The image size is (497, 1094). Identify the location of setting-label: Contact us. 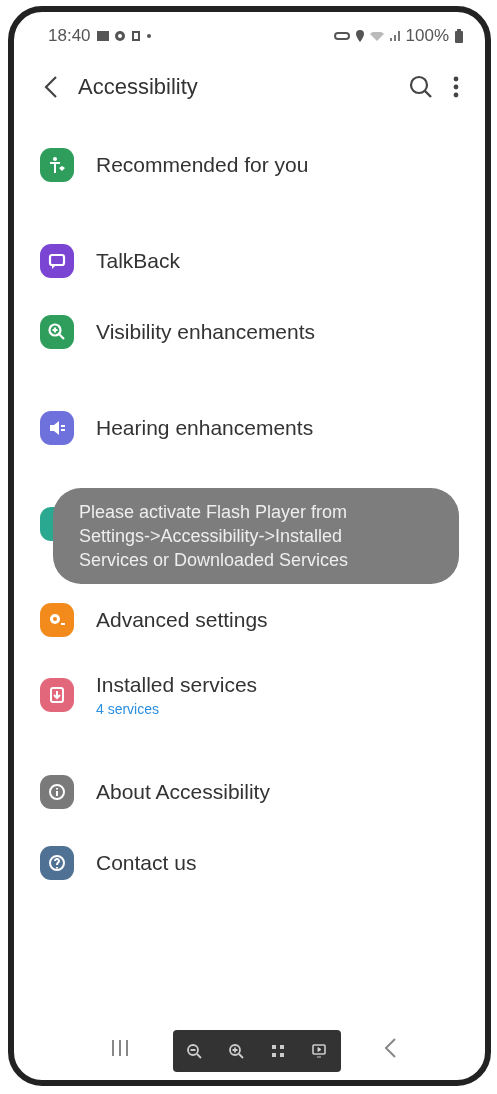
(146, 863).